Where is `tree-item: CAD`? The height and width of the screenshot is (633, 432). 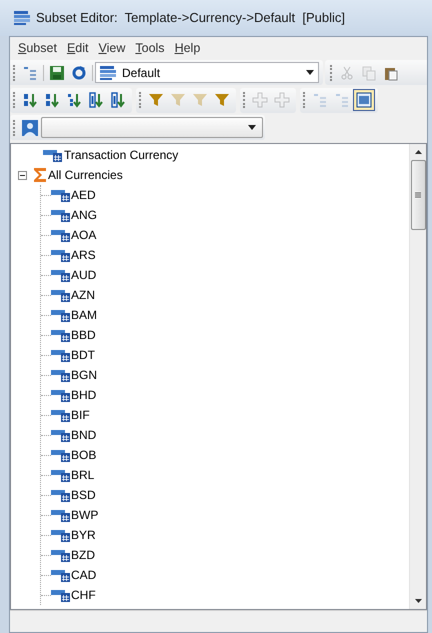 tree-item: CAD is located at coordinates (83, 575).